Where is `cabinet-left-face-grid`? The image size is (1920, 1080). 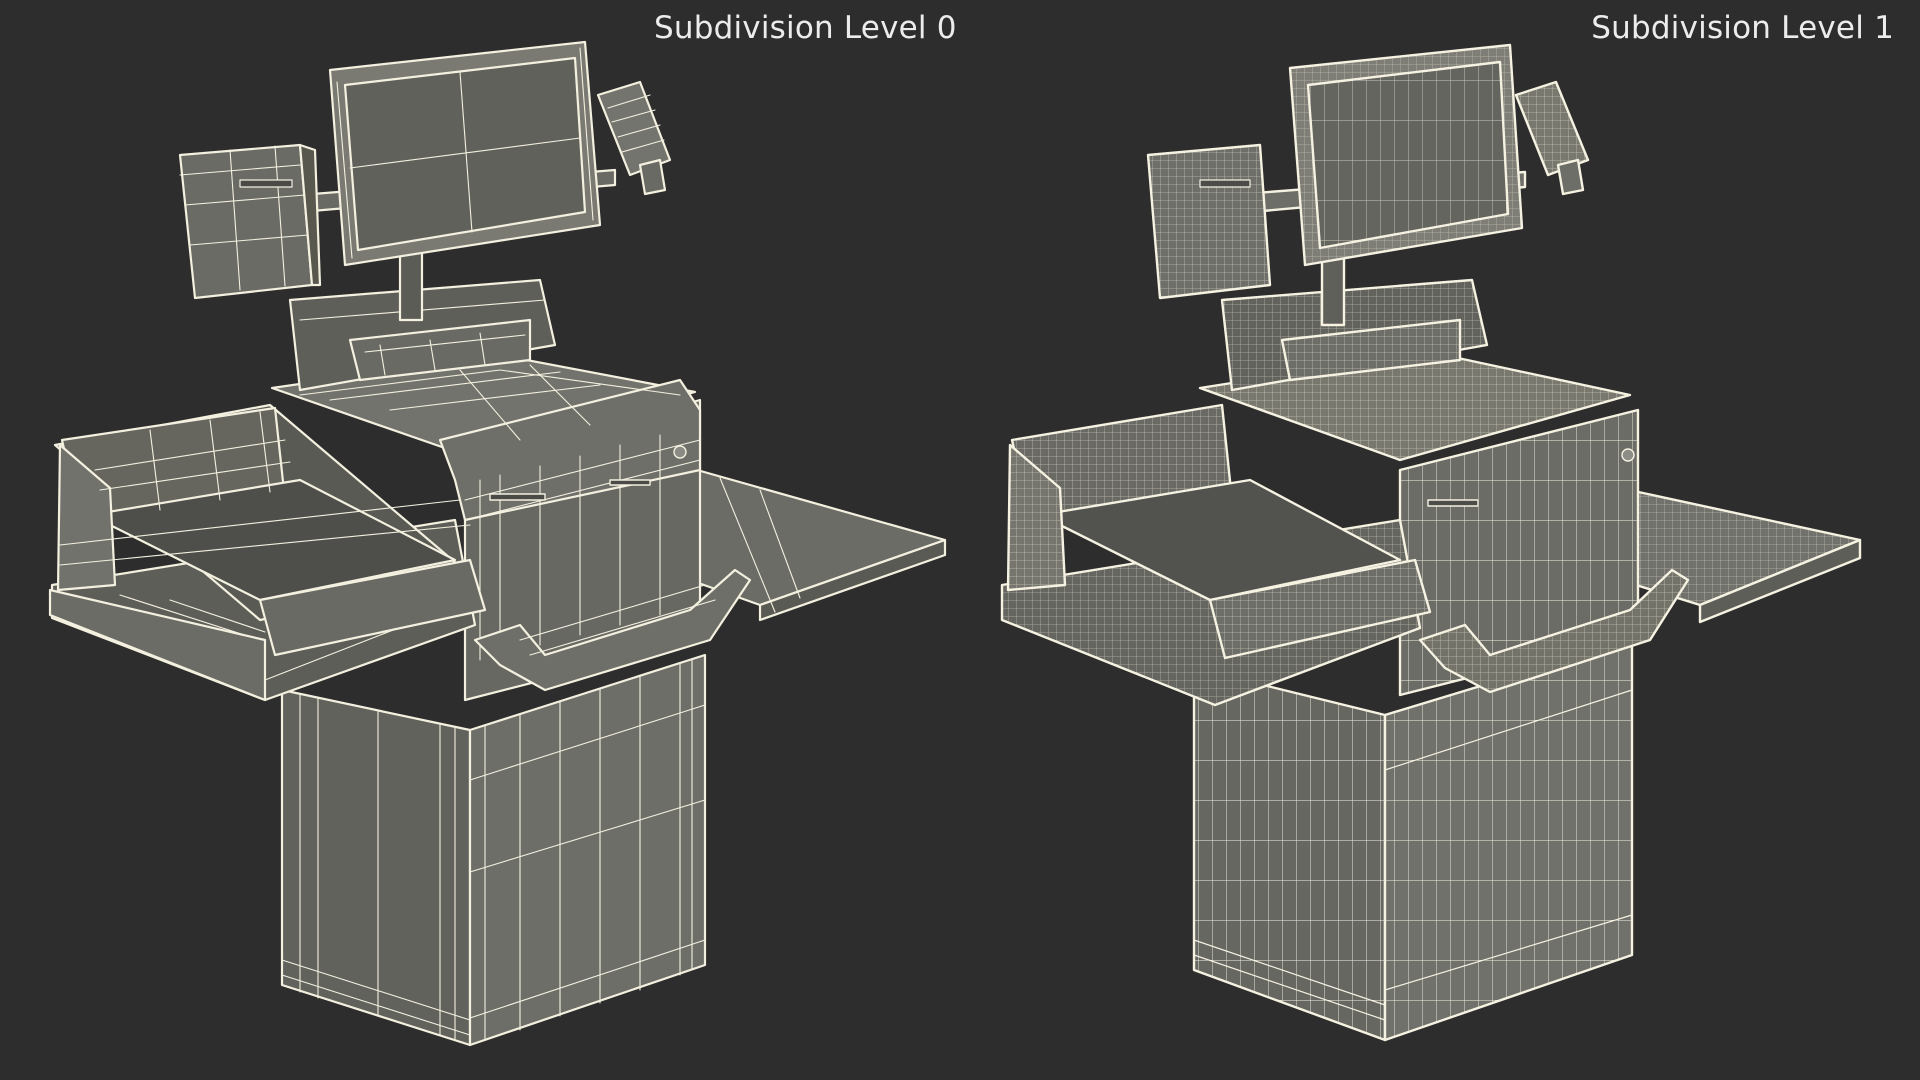 cabinet-left-face-grid is located at coordinates (1289, 854).